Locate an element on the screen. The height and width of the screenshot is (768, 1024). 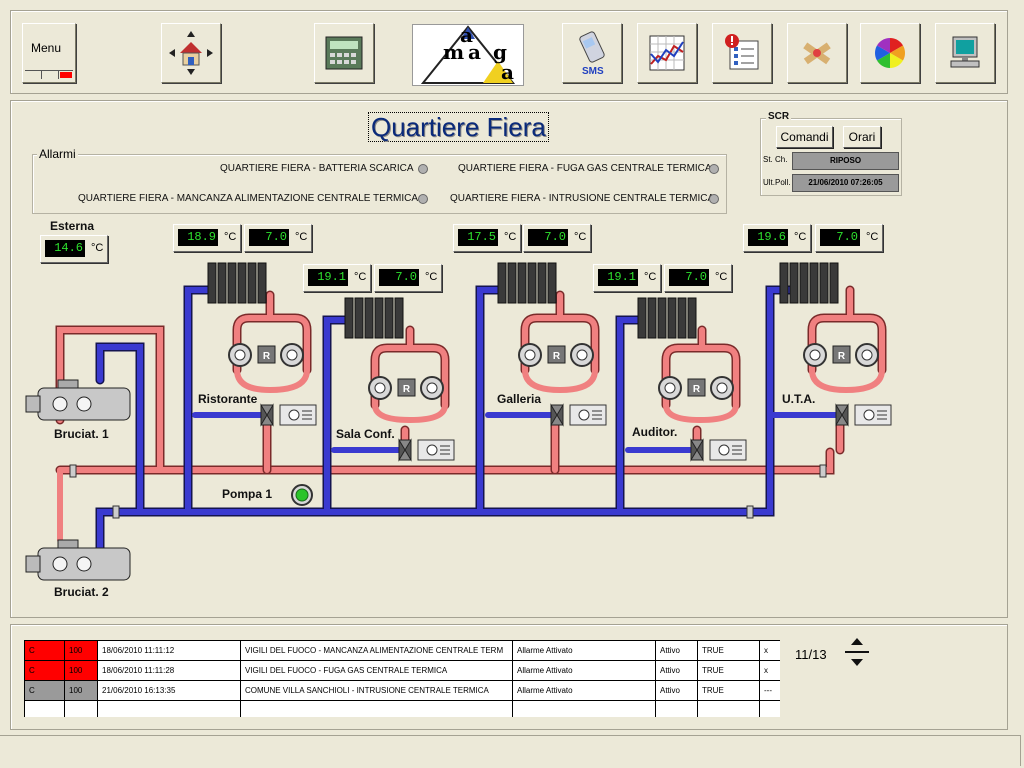
color-wheel-icon is located at coordinates (890, 52).